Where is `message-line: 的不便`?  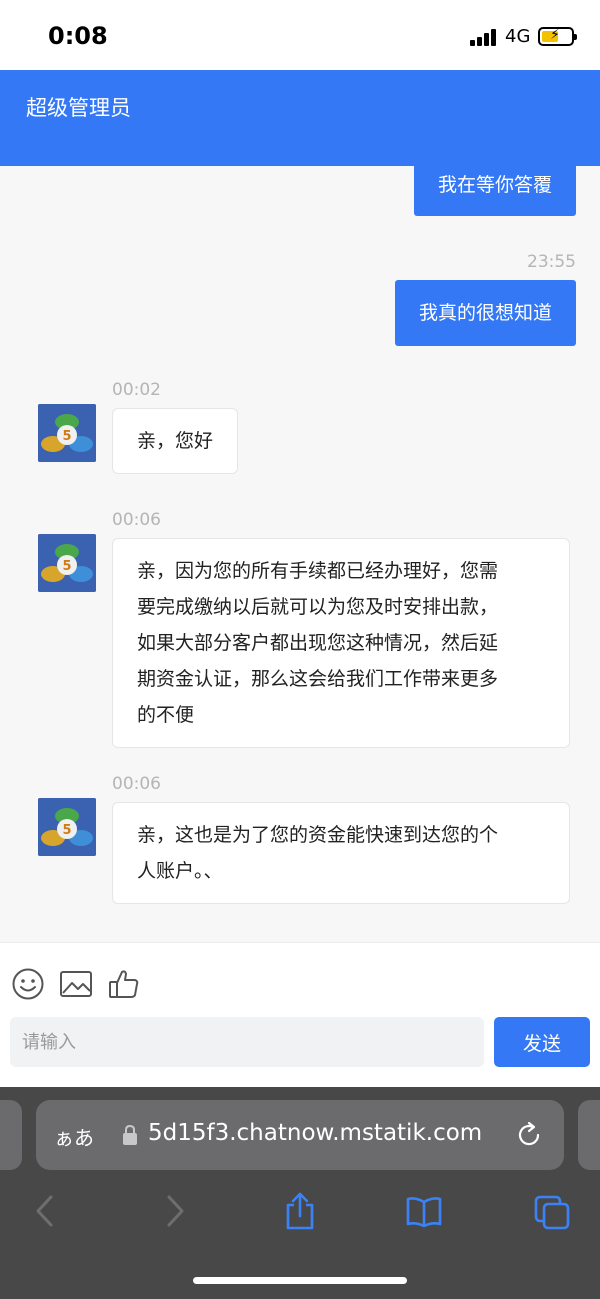
message-line: 的不便 is located at coordinates (166, 715).